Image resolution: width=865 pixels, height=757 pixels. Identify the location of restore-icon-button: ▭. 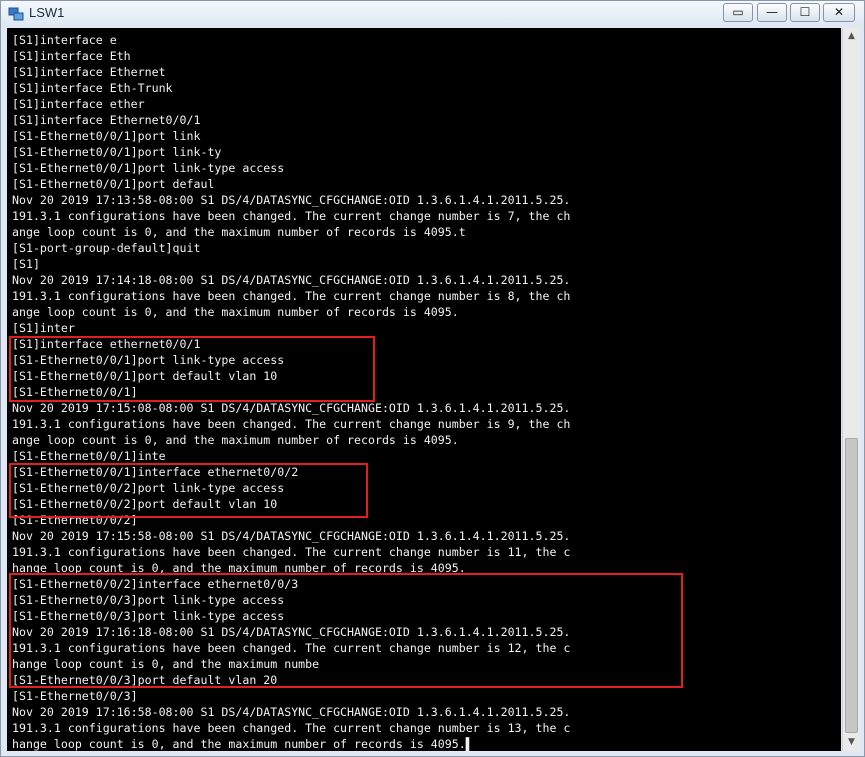
(738, 12).